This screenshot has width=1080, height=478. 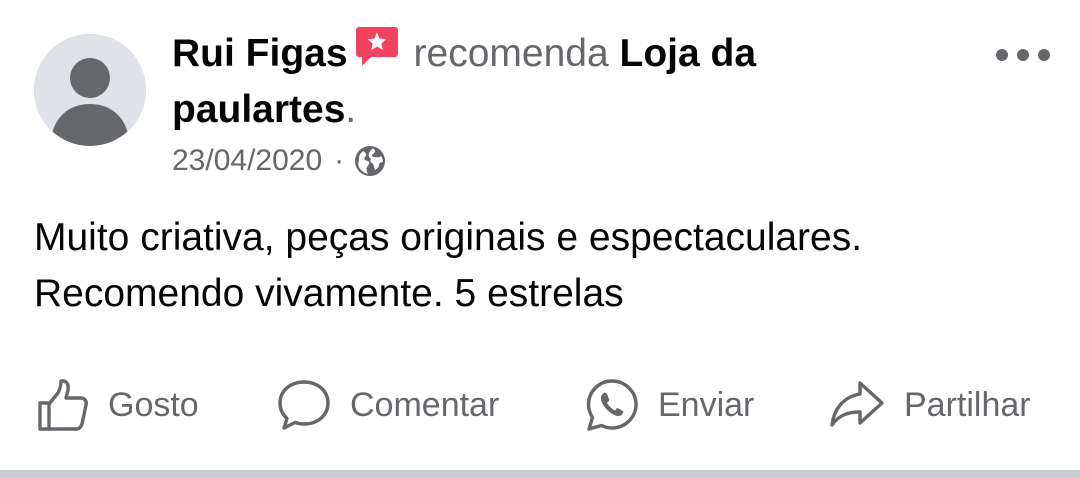 What do you see at coordinates (370, 161) in the screenshot?
I see `globe-icon` at bounding box center [370, 161].